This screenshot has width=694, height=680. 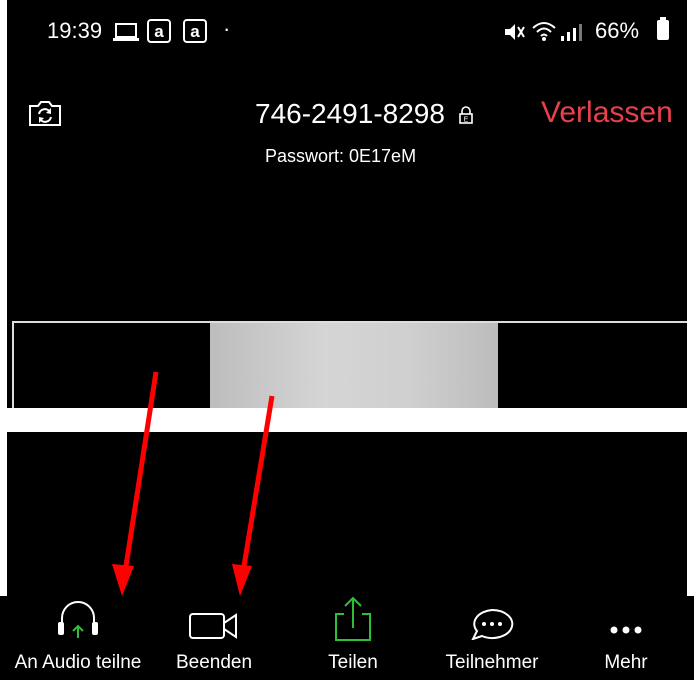 I want to click on more-label: Mehr, so click(x=626, y=662).